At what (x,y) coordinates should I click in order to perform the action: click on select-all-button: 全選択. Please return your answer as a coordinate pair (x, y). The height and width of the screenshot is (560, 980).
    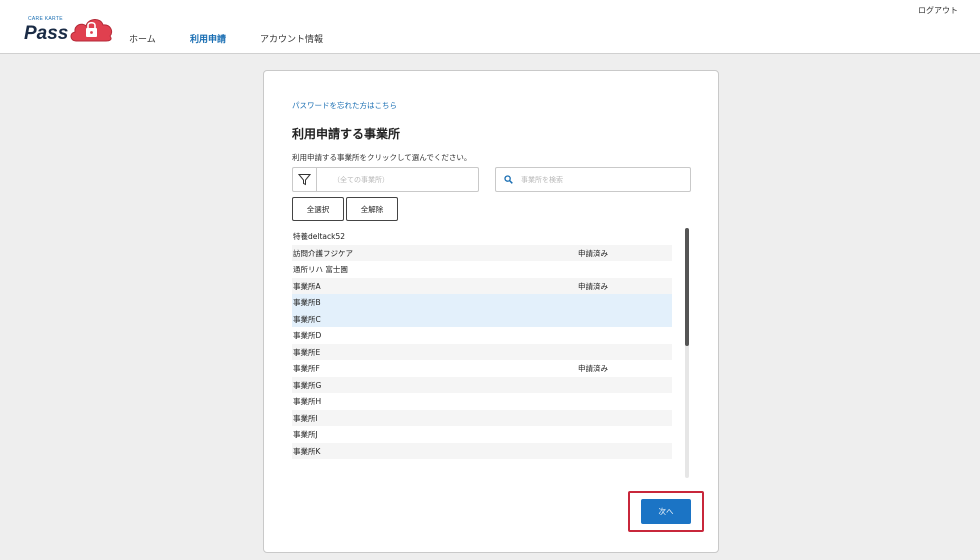
    Looking at the image, I should click on (318, 209).